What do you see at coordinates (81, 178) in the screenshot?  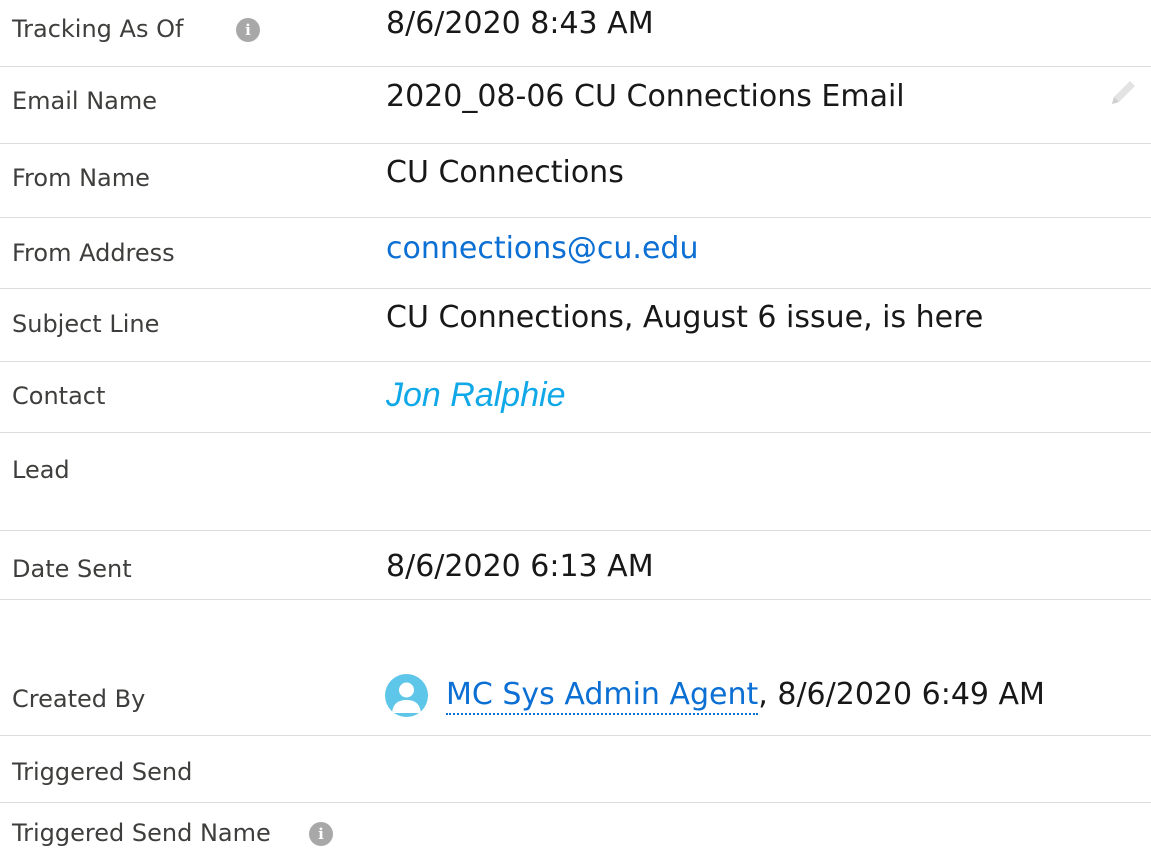 I see `field-label-from-name: From Name` at bounding box center [81, 178].